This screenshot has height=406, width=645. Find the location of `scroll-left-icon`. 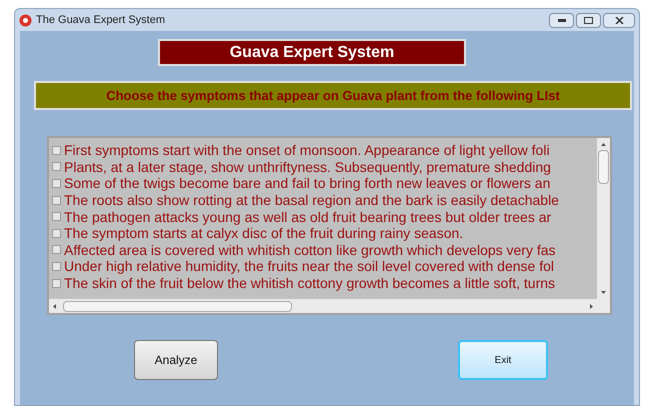

scroll-left-icon is located at coordinates (55, 306).